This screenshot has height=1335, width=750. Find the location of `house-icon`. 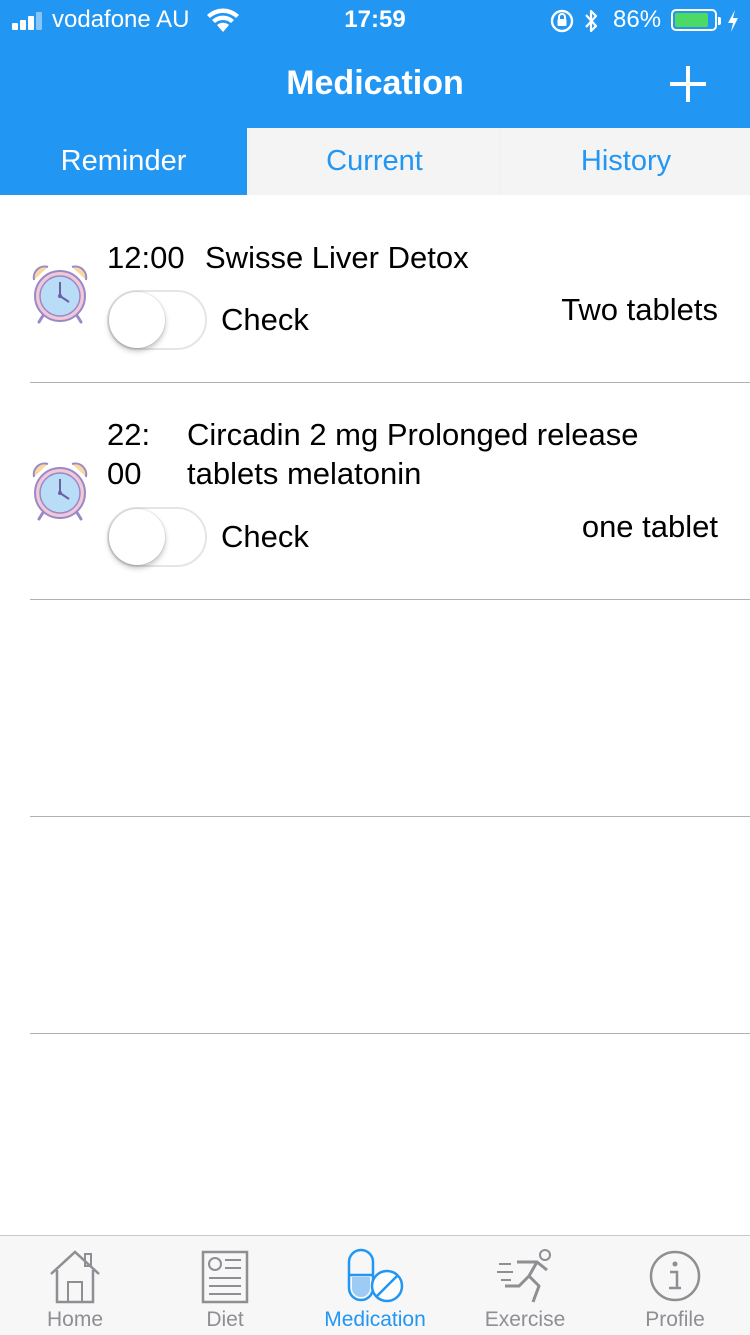

house-icon is located at coordinates (75, 1277).